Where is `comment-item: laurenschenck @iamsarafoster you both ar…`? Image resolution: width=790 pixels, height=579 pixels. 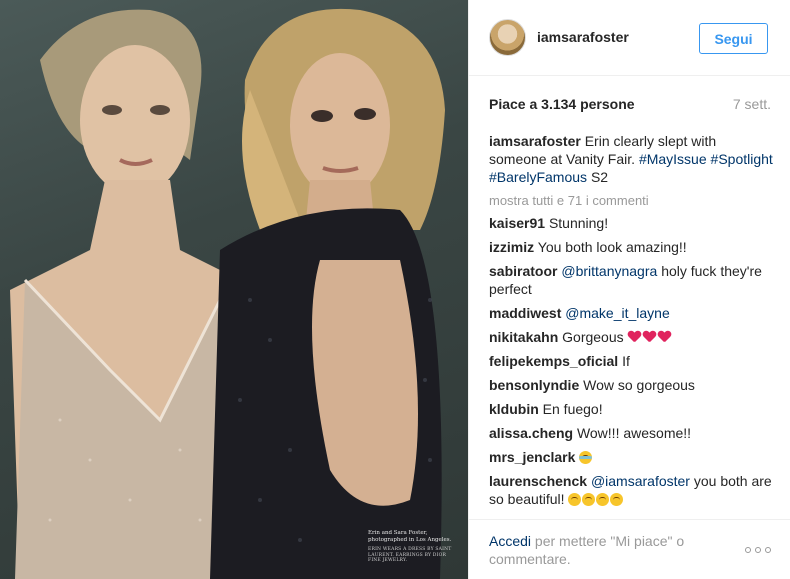
comment-item: laurenschenck @iamsarafoster you both ar… is located at coordinates (631, 490).